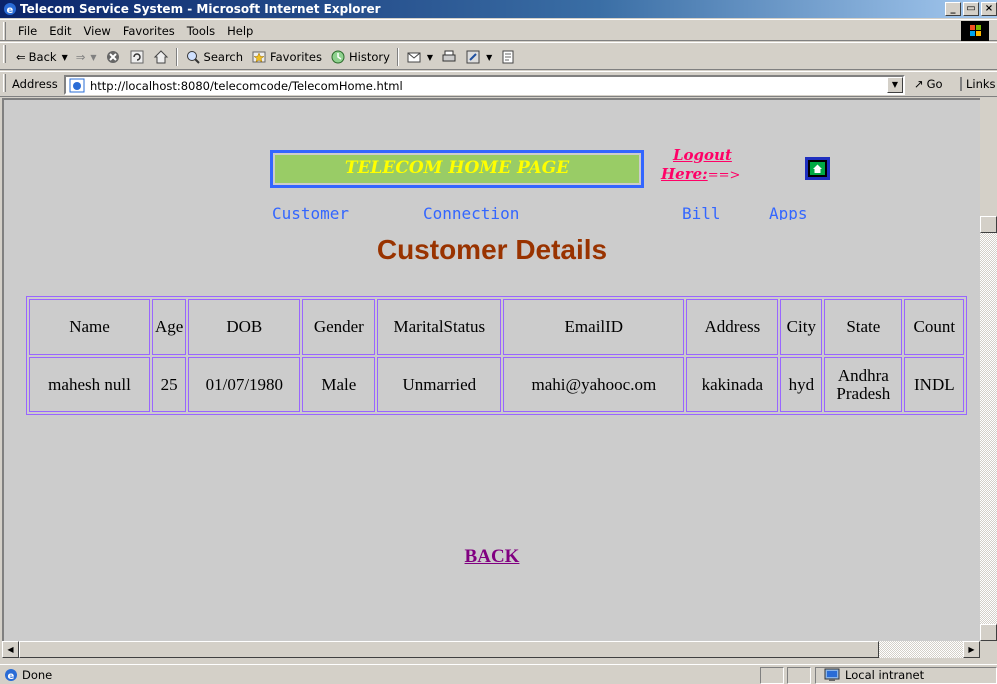  I want to click on favorites-button: Favorites, so click(286, 57).